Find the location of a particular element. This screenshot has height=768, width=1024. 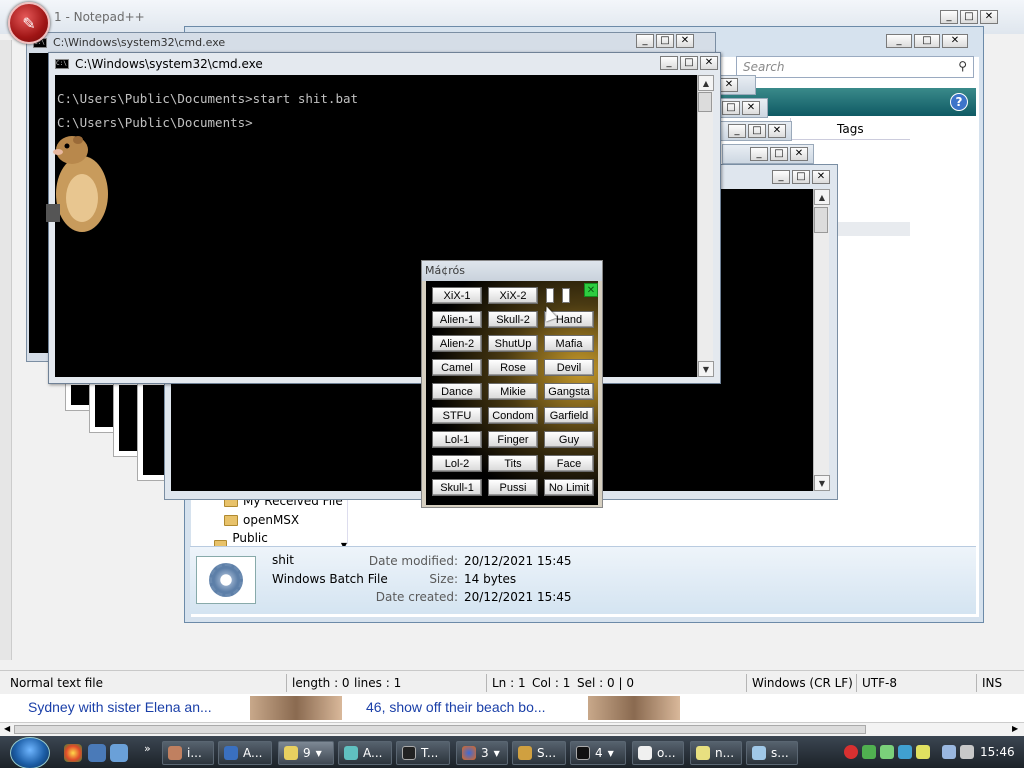

macro-button-lol-1: Lol-1 is located at coordinates (457, 439).